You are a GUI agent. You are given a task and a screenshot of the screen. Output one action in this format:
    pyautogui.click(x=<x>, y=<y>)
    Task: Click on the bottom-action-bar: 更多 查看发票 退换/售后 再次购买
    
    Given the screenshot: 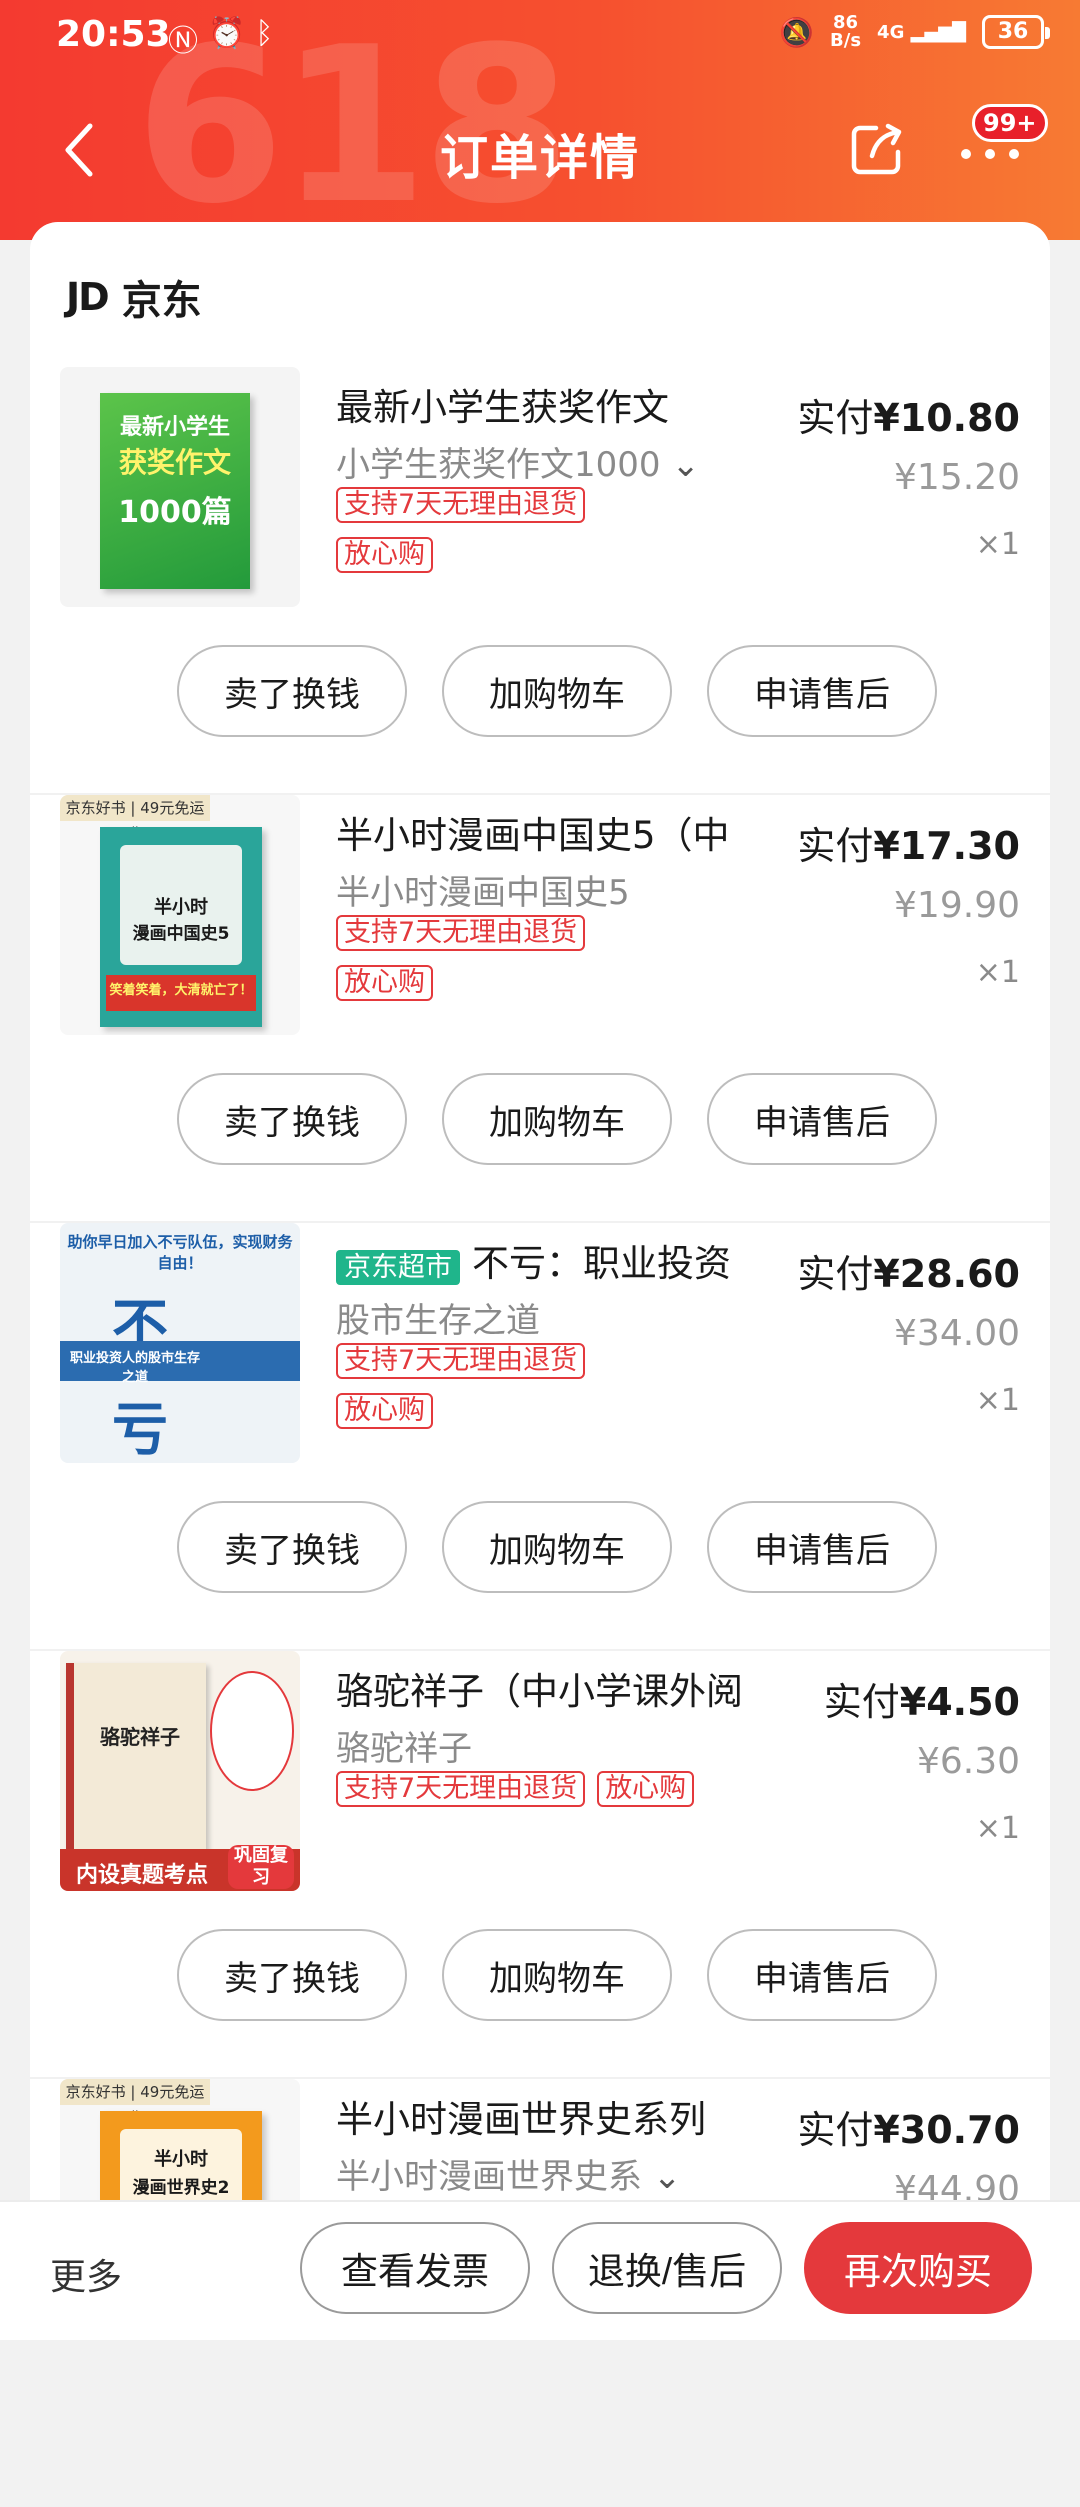 What is the action you would take?
    pyautogui.click(x=540, y=2270)
    